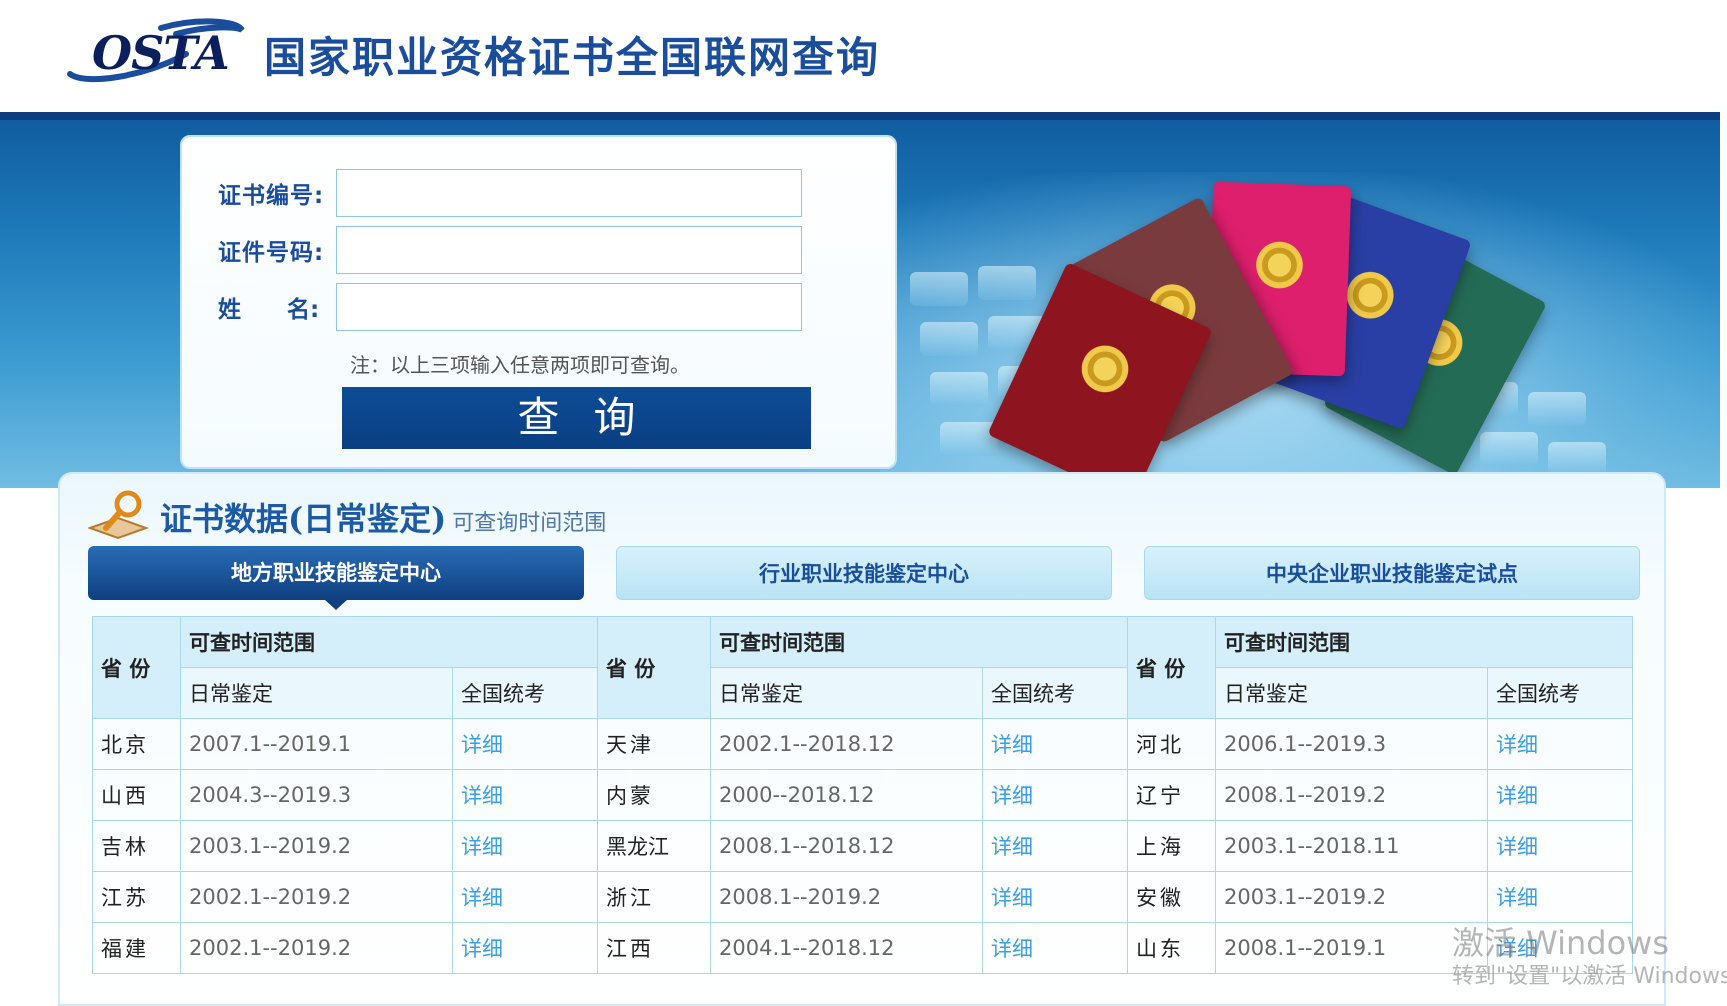 The image size is (1727, 1006). Describe the element at coordinates (569, 193) in the screenshot. I see `cert-no-input` at that location.